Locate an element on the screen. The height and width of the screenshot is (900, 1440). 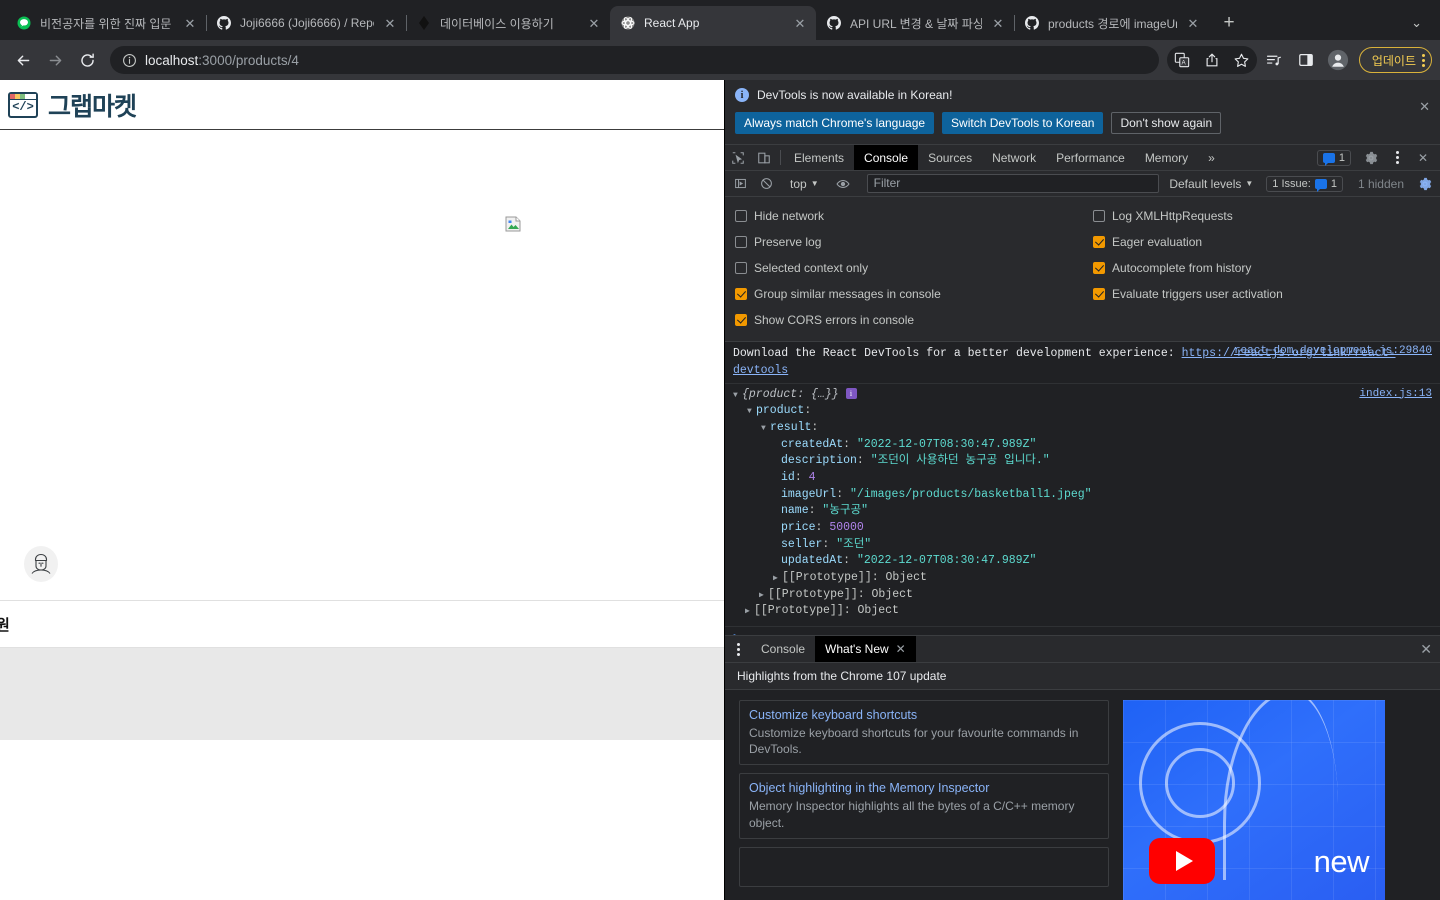
dont-show-again-button: Don't show again is located at coordinates (1166, 123).